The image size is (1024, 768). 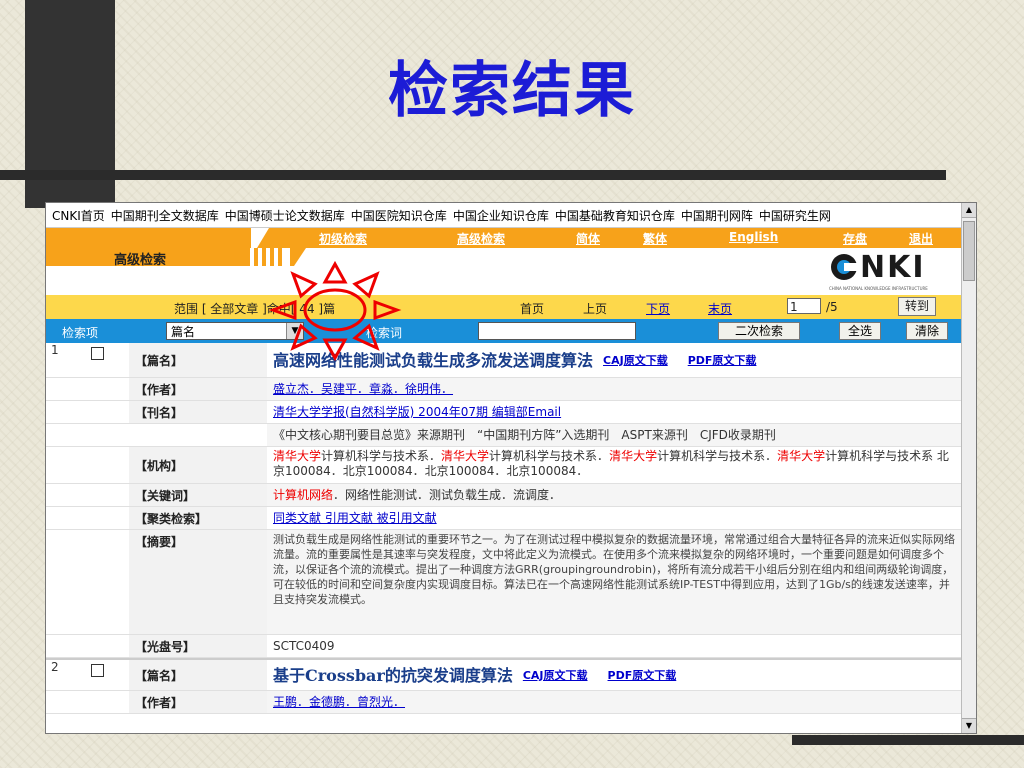 What do you see at coordinates (183, 332) in the screenshot?
I see `search-field-value: 篇名` at bounding box center [183, 332].